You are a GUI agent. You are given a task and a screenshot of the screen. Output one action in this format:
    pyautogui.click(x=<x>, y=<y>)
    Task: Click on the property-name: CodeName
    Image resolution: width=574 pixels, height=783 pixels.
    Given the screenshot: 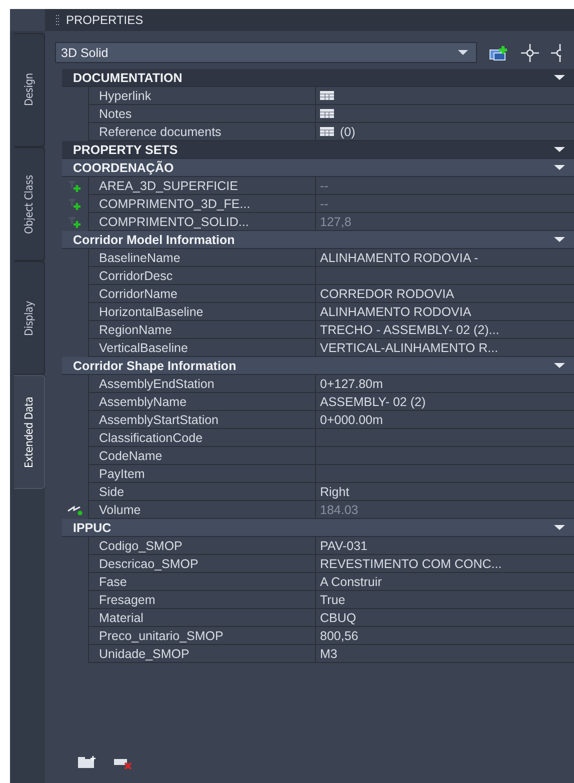 What is the action you would take?
    pyautogui.click(x=201, y=456)
    